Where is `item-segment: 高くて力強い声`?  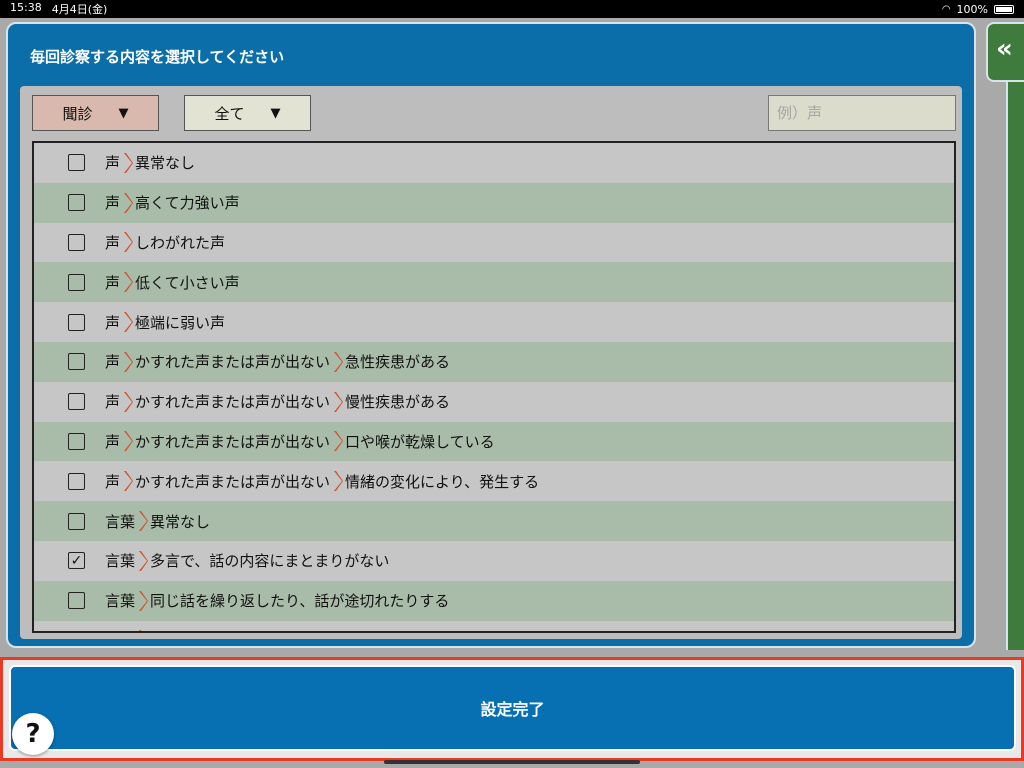 item-segment: 高くて力強い声 is located at coordinates (187, 203).